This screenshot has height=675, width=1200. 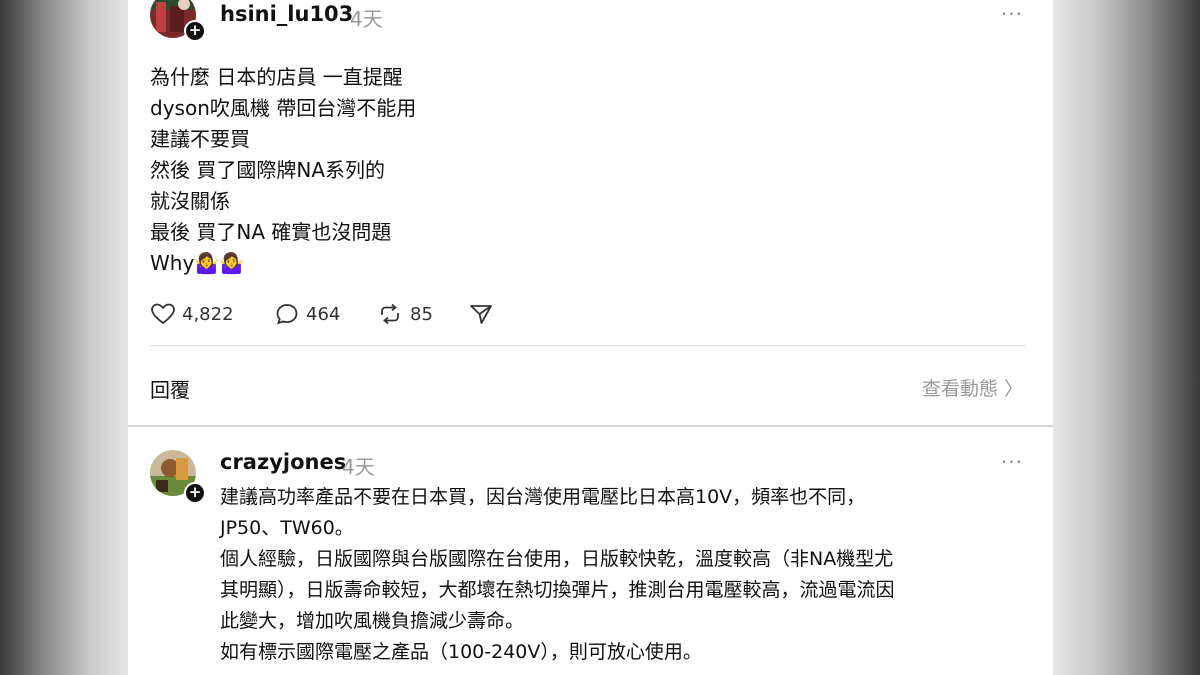 What do you see at coordinates (1126, 337) in the screenshot?
I see `background-right` at bounding box center [1126, 337].